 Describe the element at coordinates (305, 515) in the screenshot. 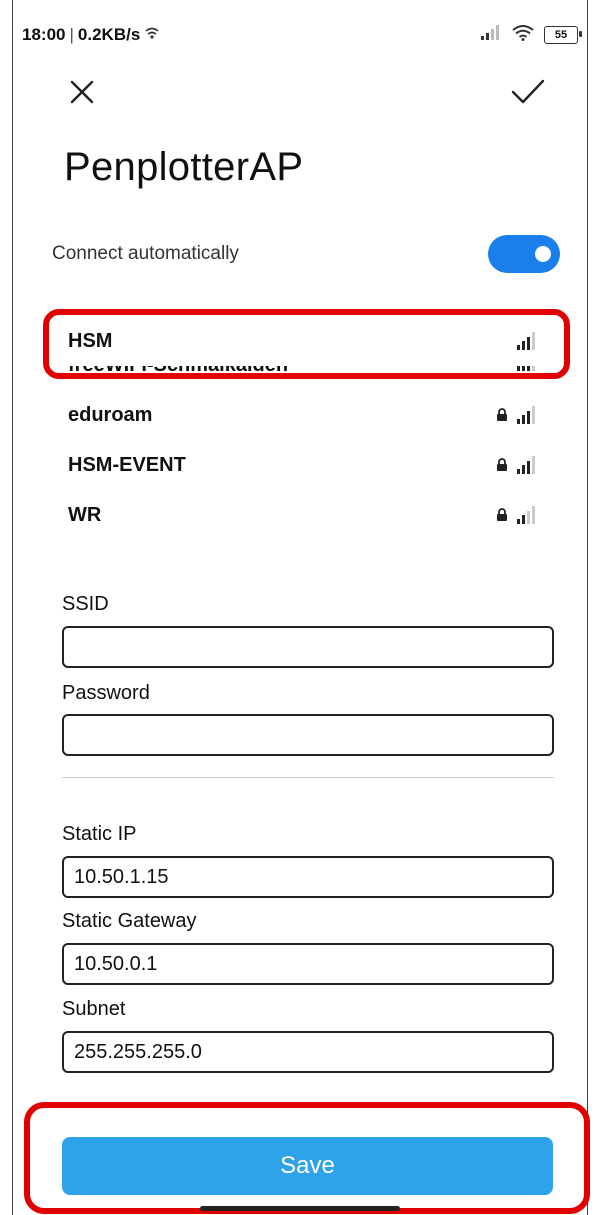

I see `network-item-wr: WR` at that location.